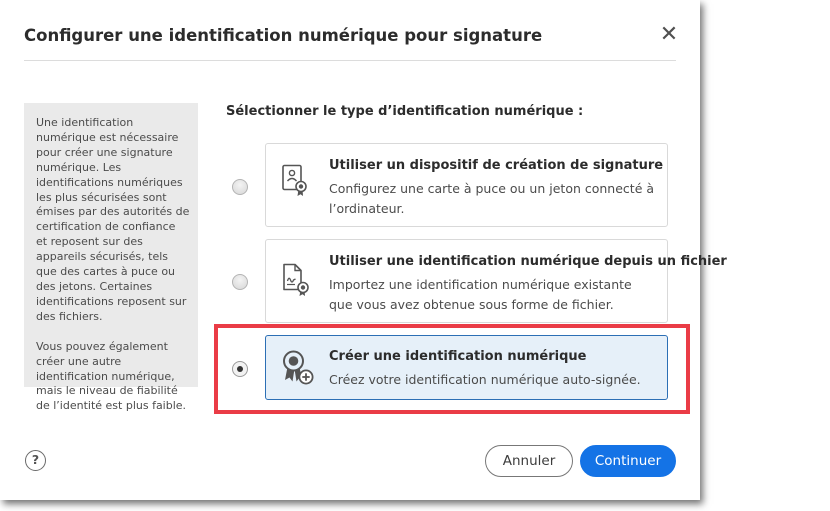 This screenshot has height=511, width=830. What do you see at coordinates (350, 60) in the screenshot?
I see `title-divider` at bounding box center [350, 60].